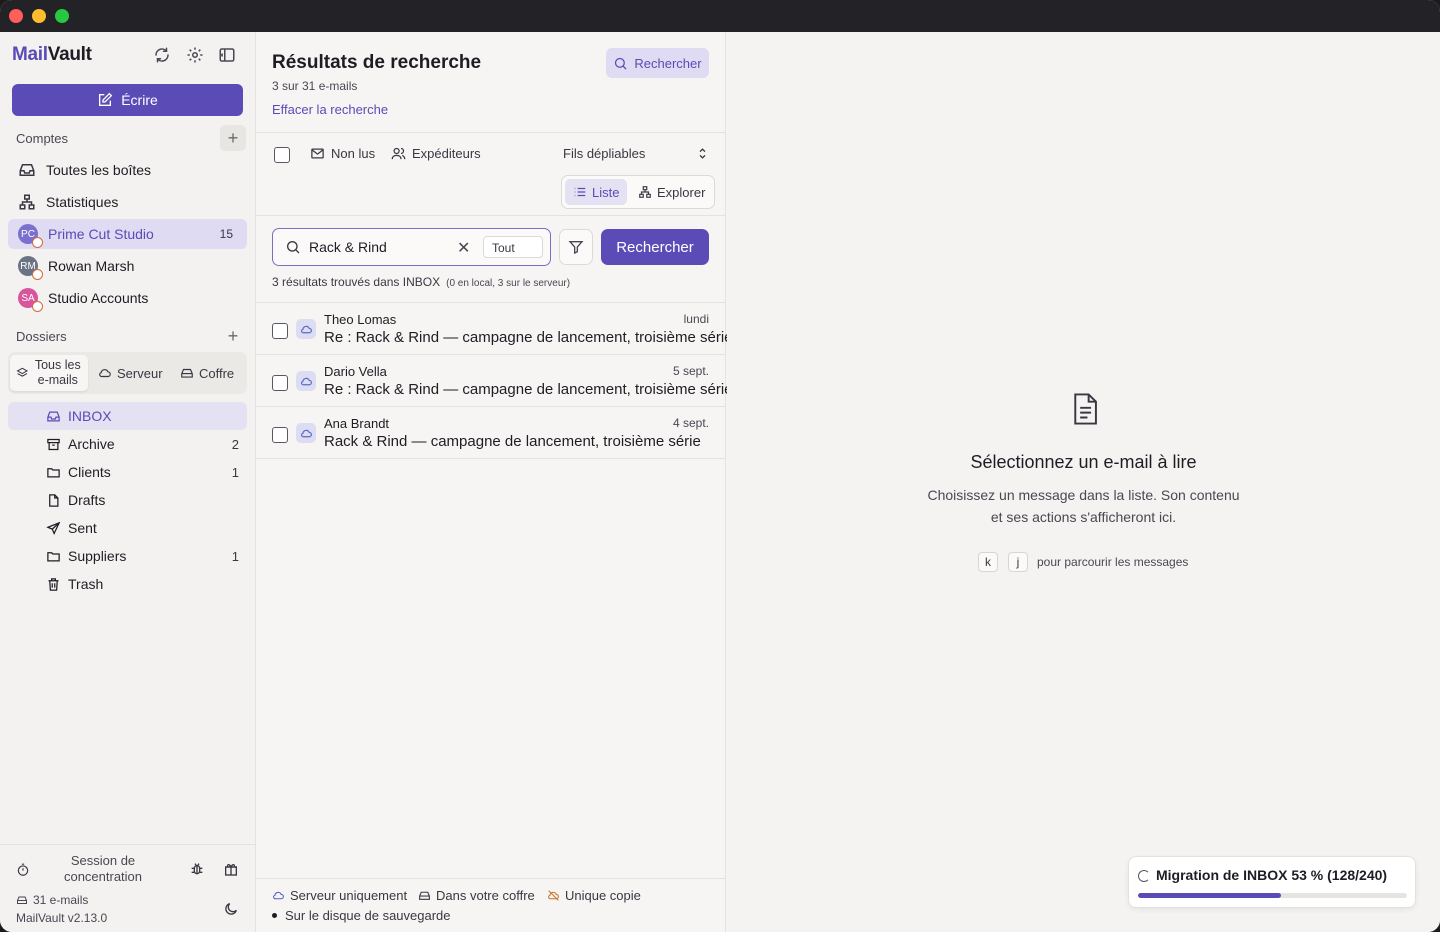 This screenshot has height=932, width=1440. What do you see at coordinates (235, 556) in the screenshot?
I see `folder-count: 1` at bounding box center [235, 556].